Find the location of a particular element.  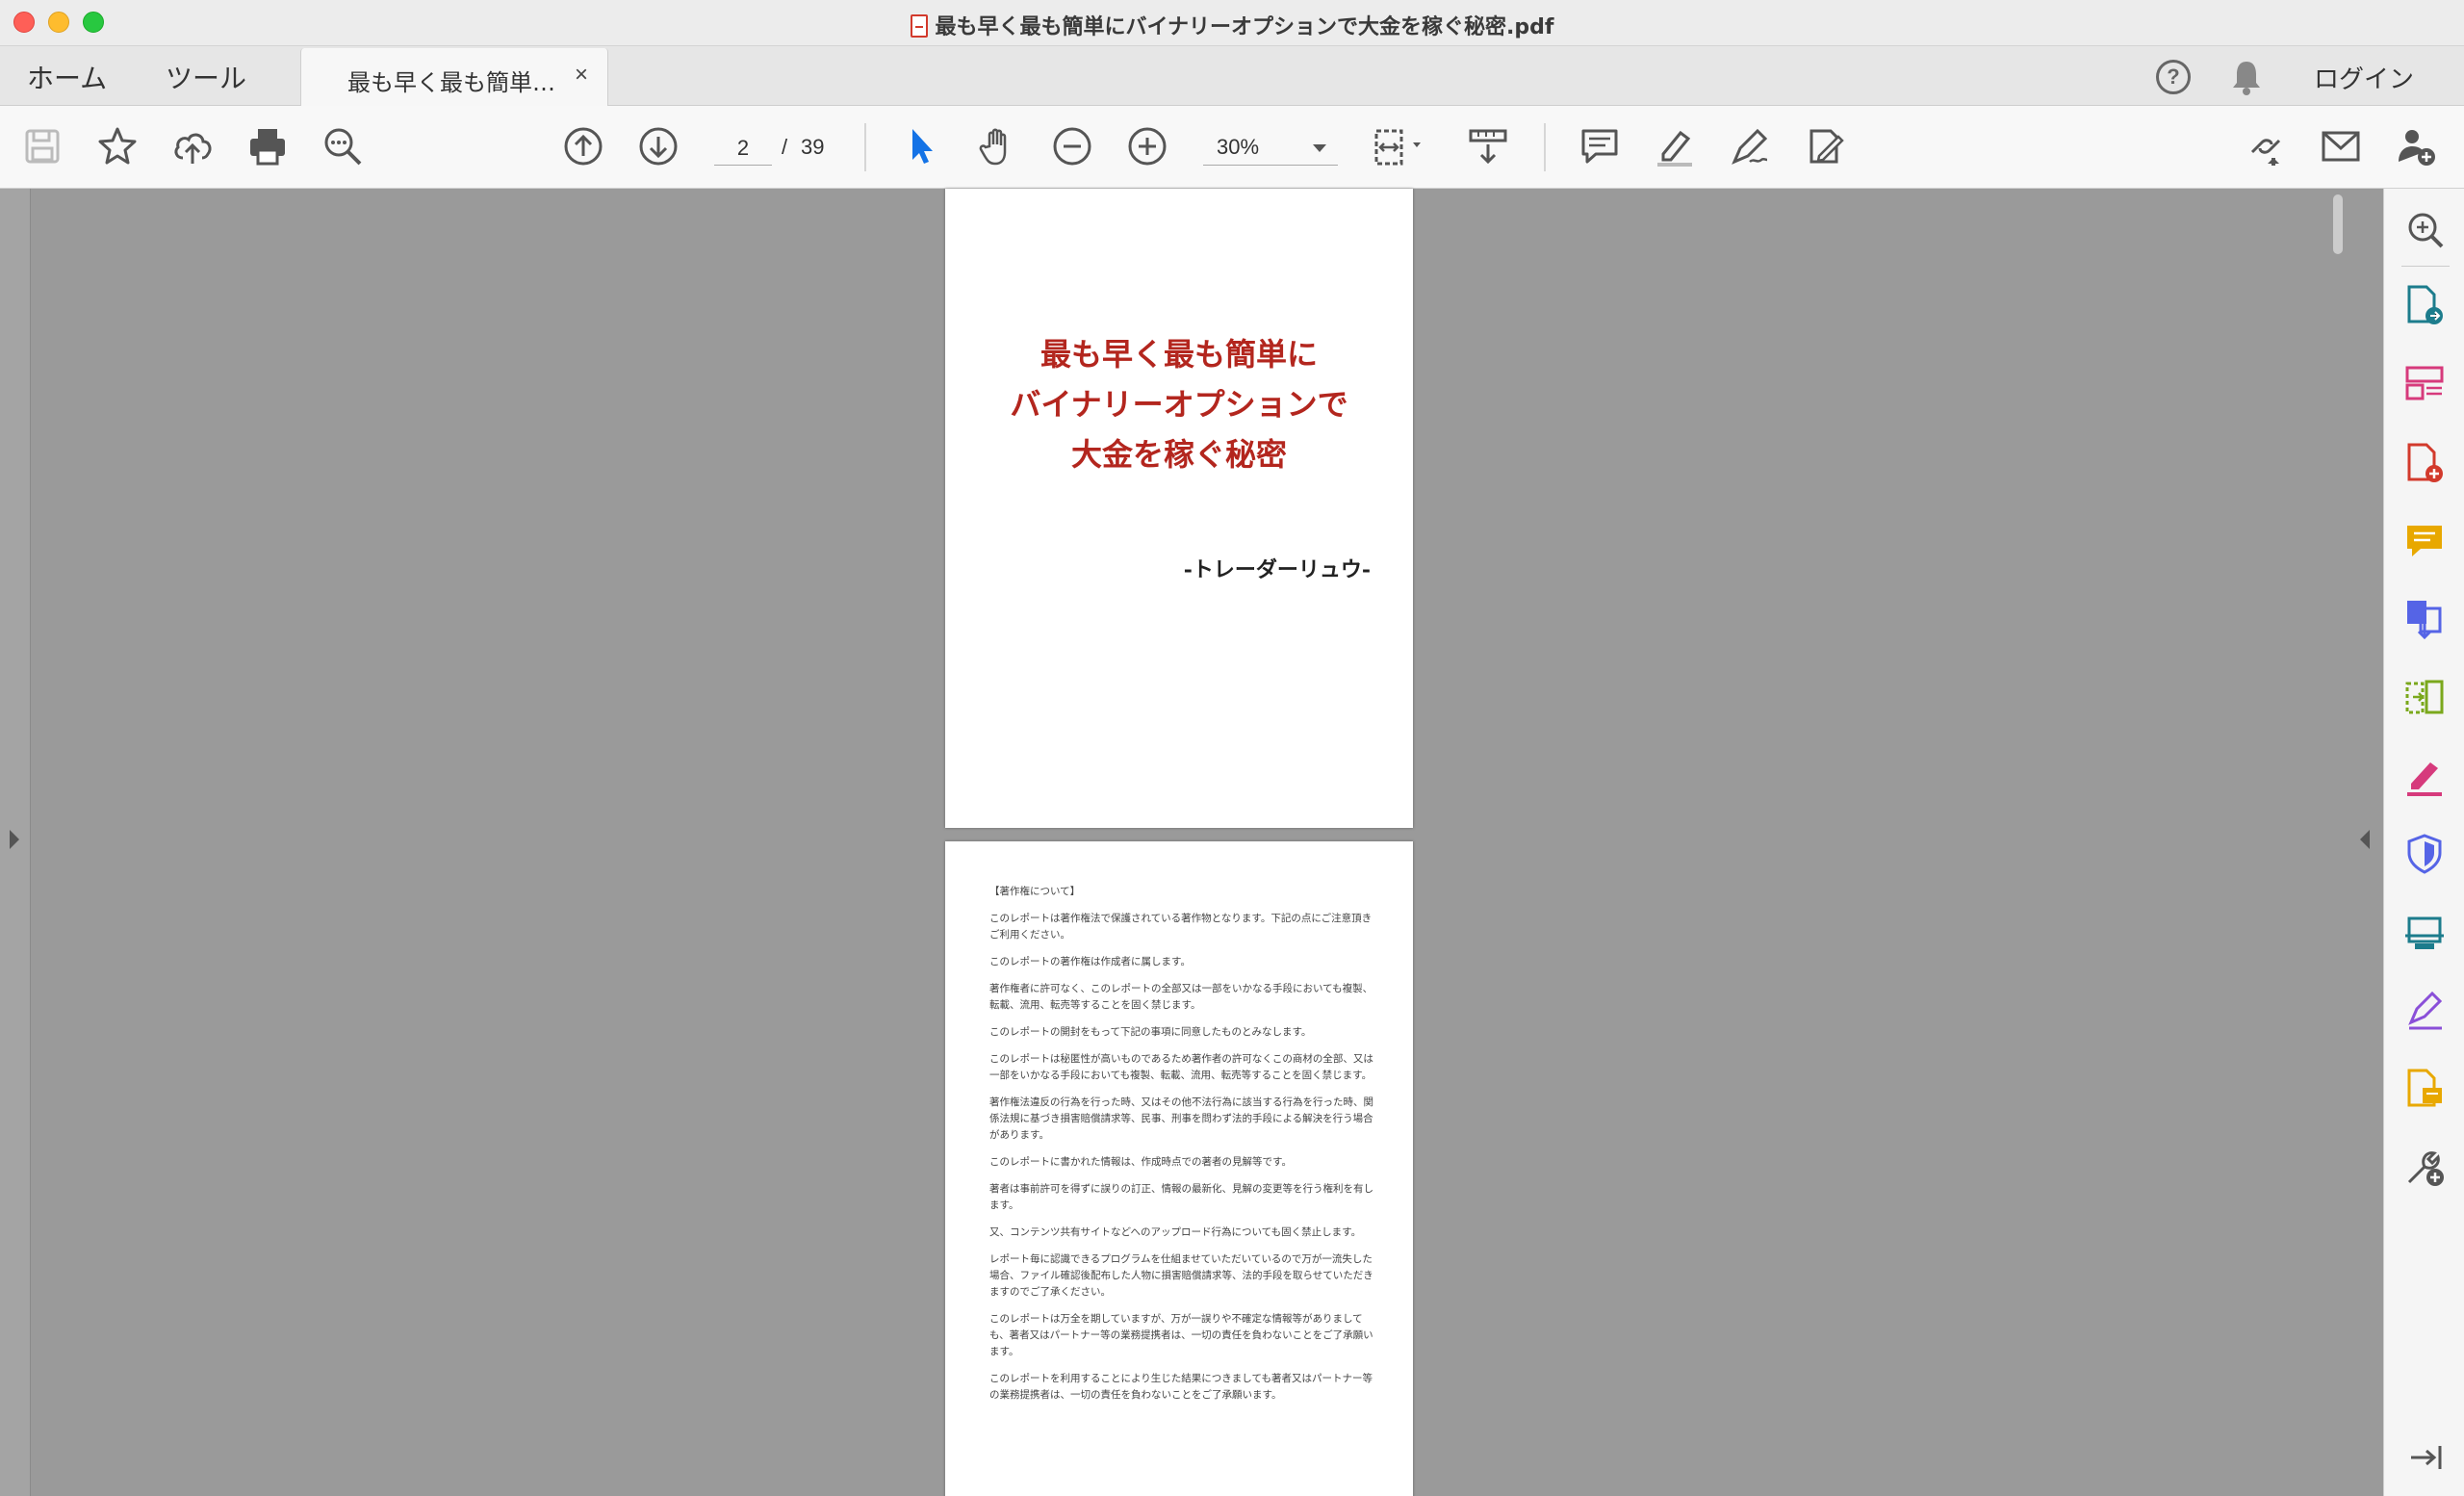

hand-tool-icon is located at coordinates (997, 146).